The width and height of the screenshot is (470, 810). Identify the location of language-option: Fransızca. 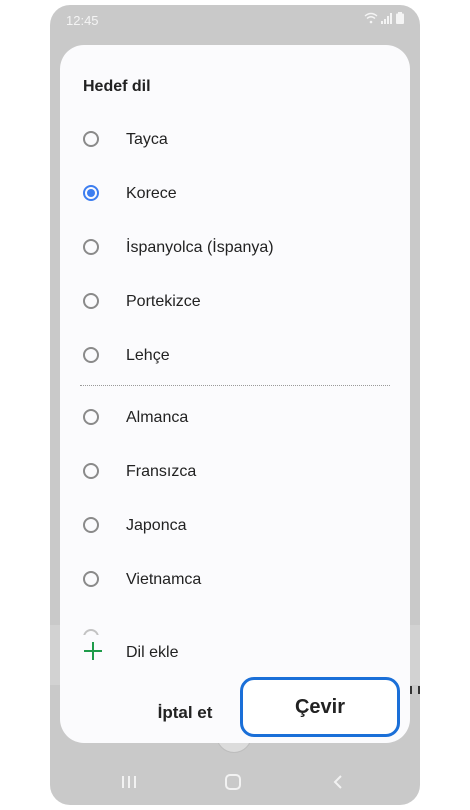
(235, 472).